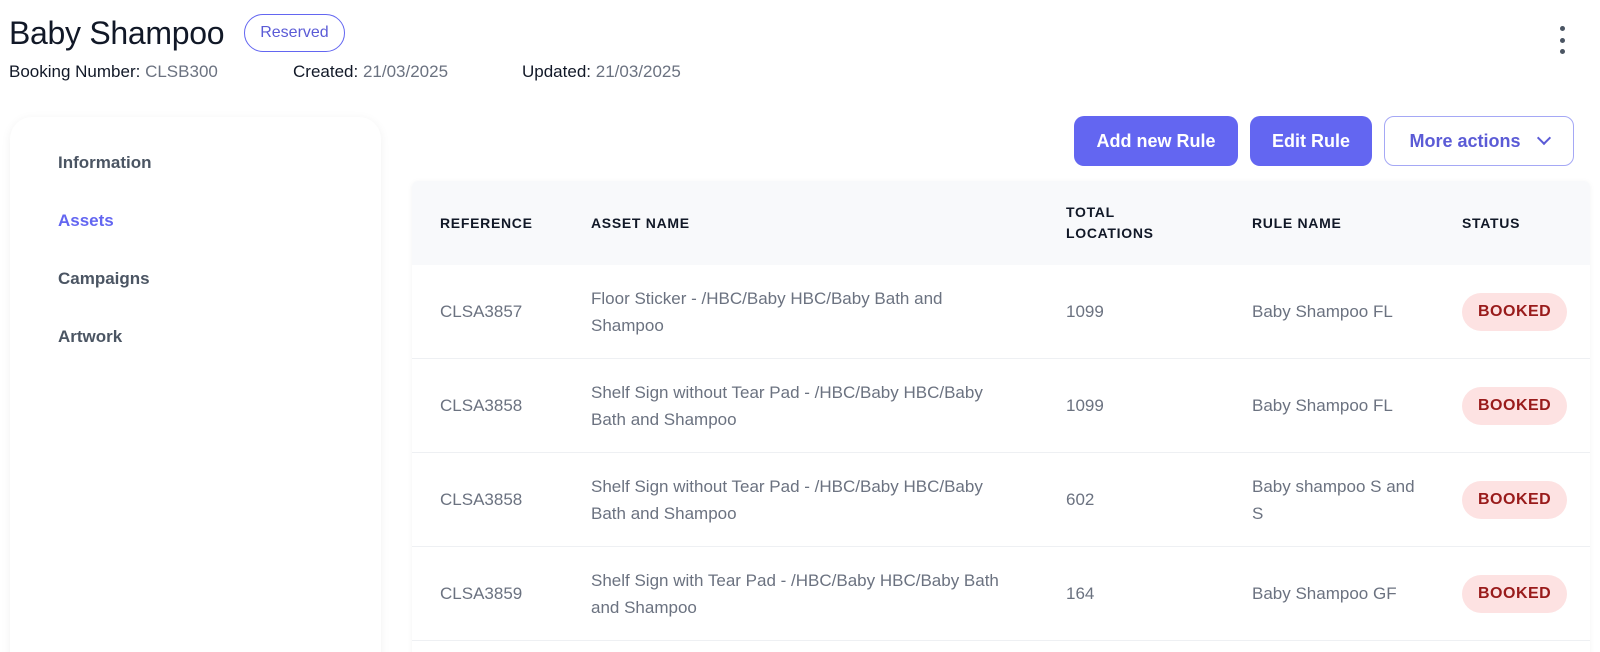 The image size is (1600, 652). I want to click on sidebar-item-artwork: Artwork, so click(90, 337).